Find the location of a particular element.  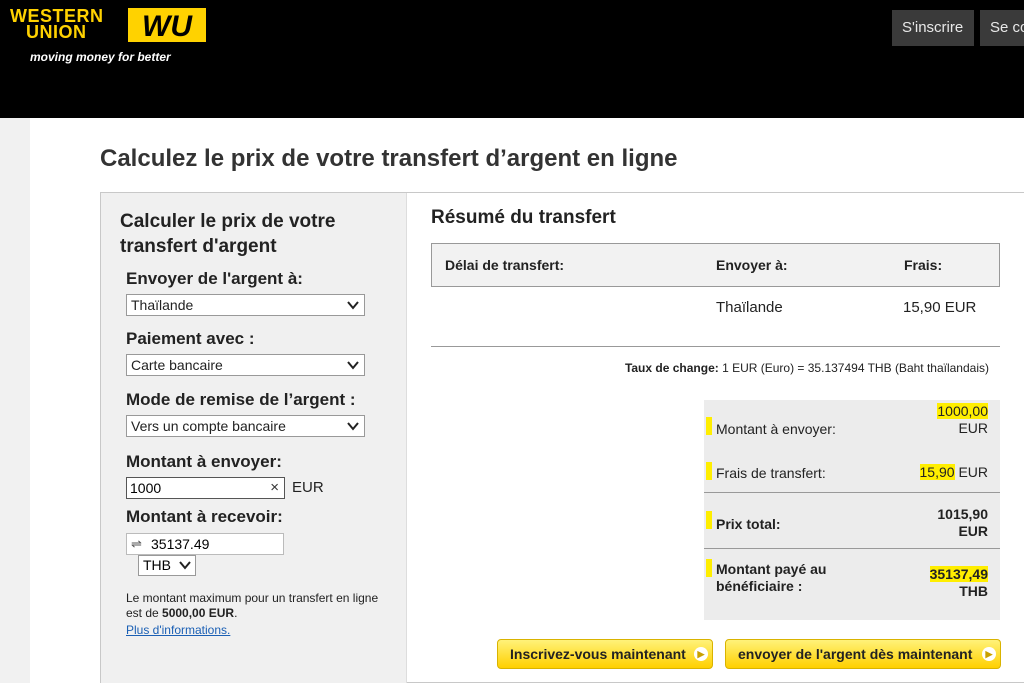

receive-currency-value: THB is located at coordinates (157, 565).